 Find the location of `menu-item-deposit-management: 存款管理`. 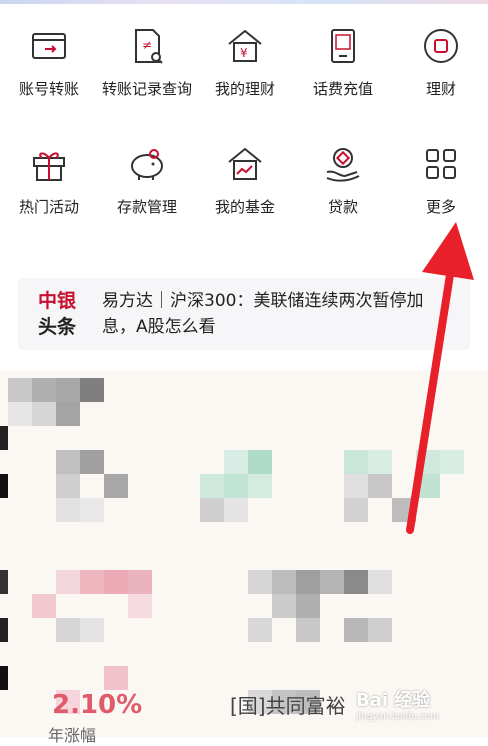

menu-item-deposit-management: 存款管理 is located at coordinates (147, 179).